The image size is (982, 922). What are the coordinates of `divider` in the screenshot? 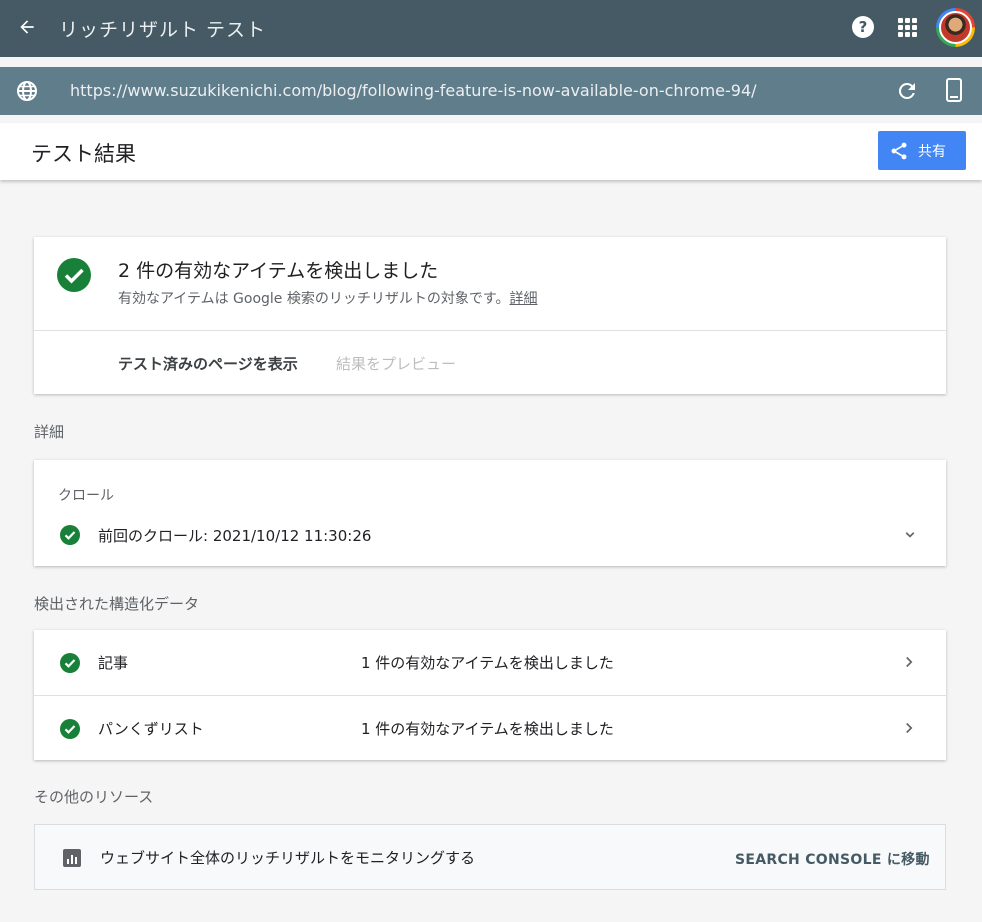 It's located at (490, 330).